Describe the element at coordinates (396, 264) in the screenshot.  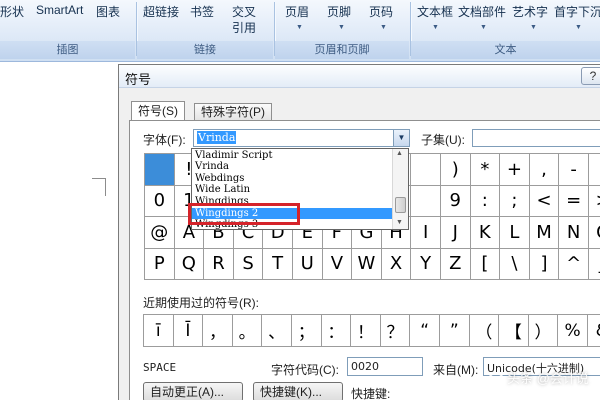
I see `symbol-cell: X` at that location.